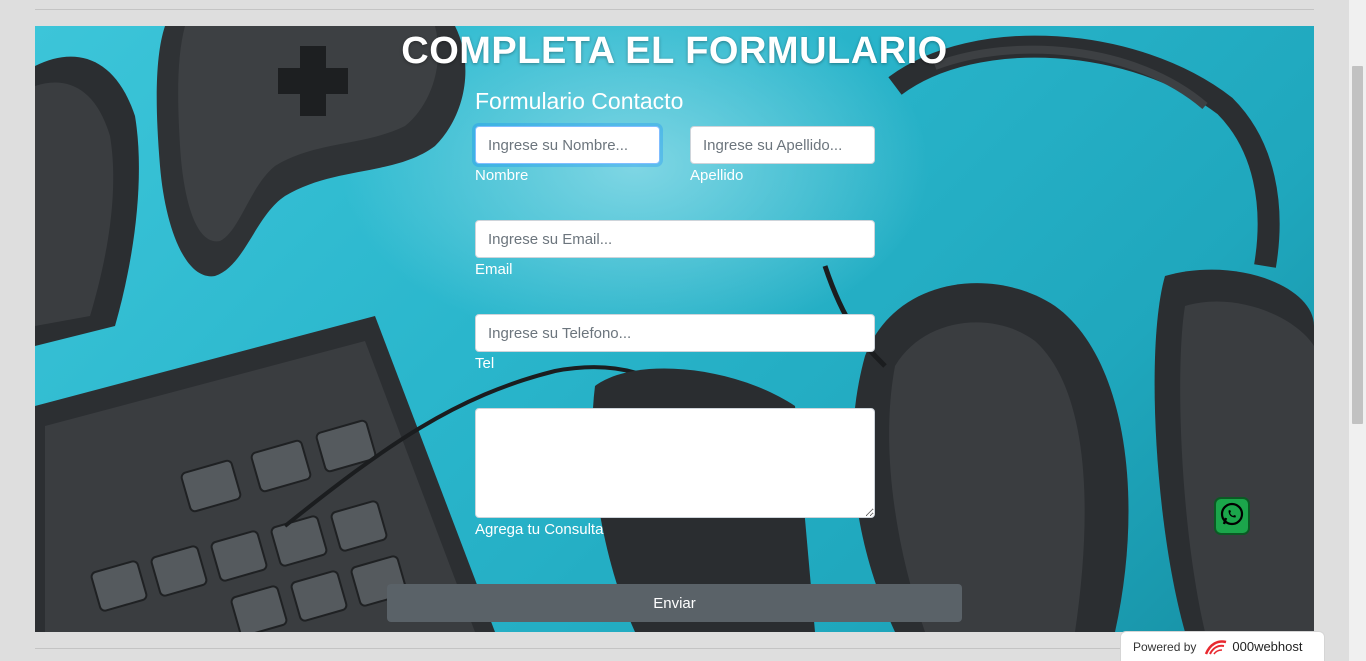 Image resolution: width=1366 pixels, height=661 pixels. What do you see at coordinates (485, 363) in the screenshot?
I see `telefono-label: Tel` at bounding box center [485, 363].